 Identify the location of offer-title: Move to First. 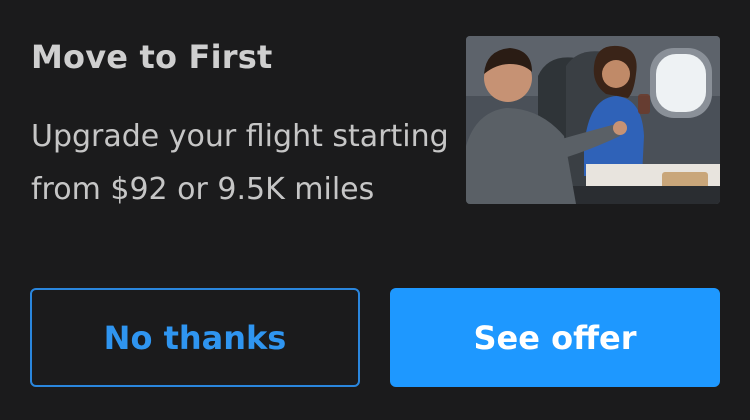
(152, 57).